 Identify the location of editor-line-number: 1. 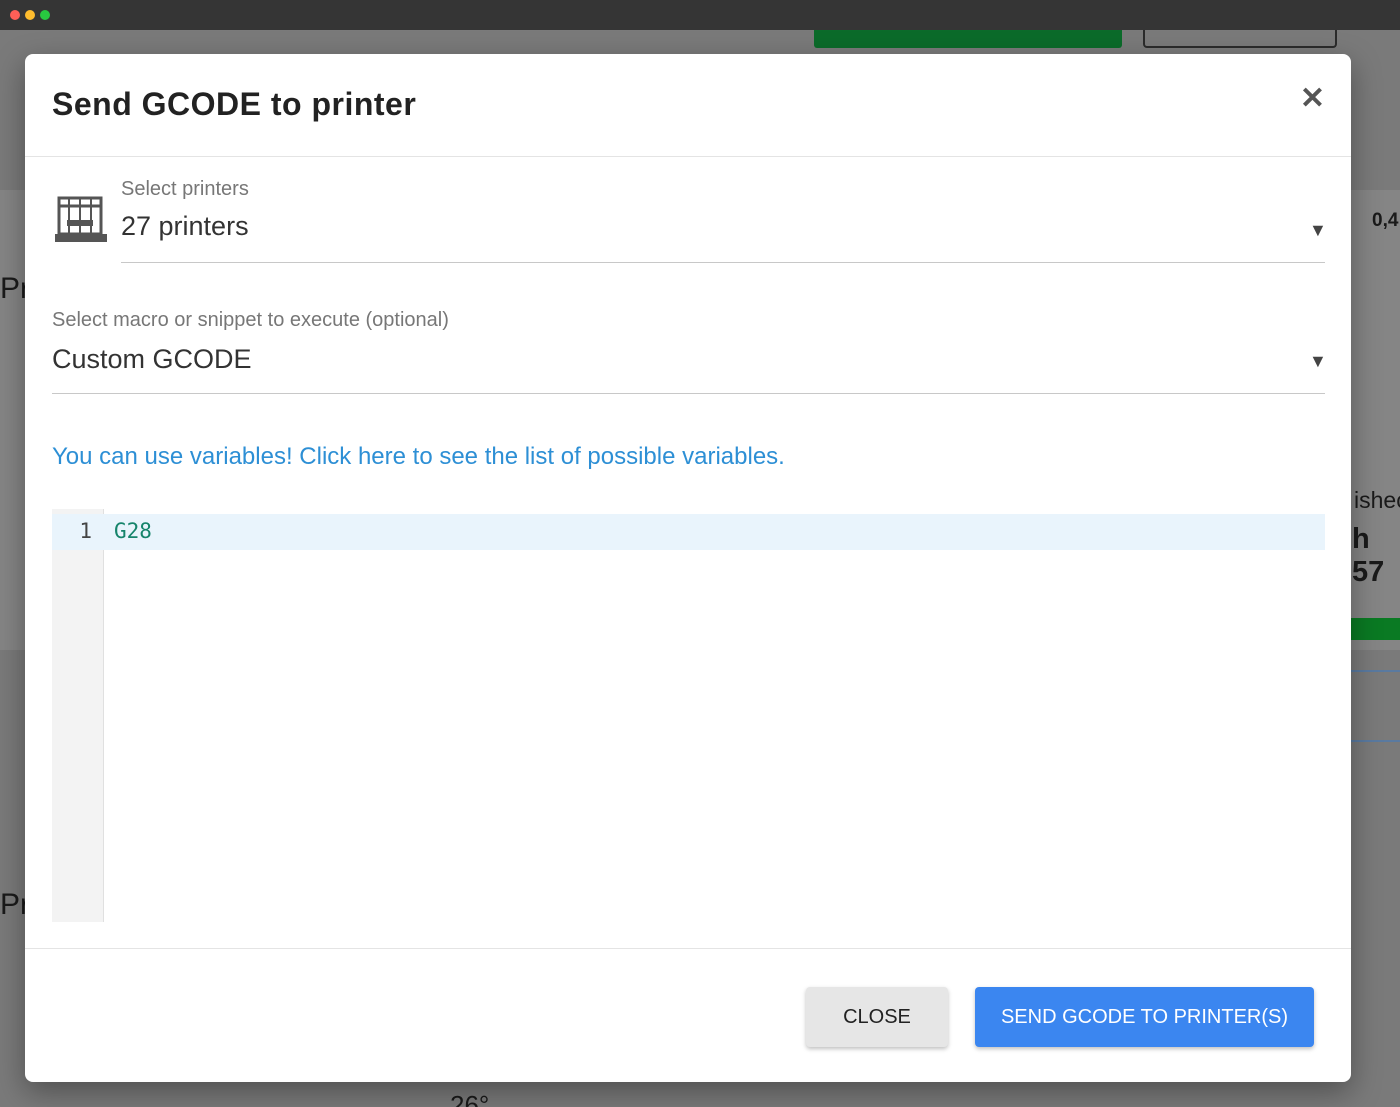
(85, 531).